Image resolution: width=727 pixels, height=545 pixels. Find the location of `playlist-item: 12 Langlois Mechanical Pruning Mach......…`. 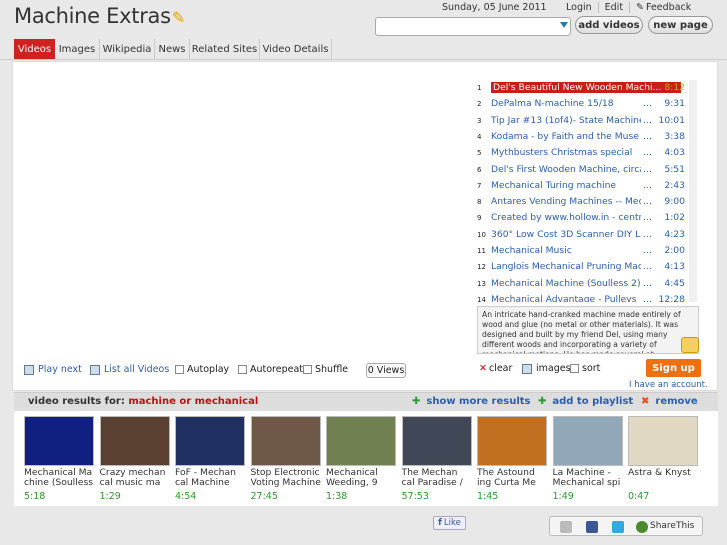

playlist-item: 12 Langlois Mechanical Pruning Mach......… is located at coordinates (582, 267).